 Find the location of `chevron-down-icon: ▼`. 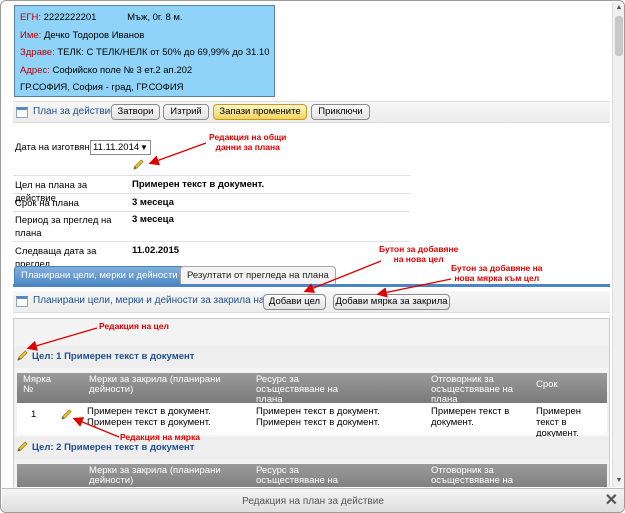

chevron-down-icon: ▼ is located at coordinates (144, 147).